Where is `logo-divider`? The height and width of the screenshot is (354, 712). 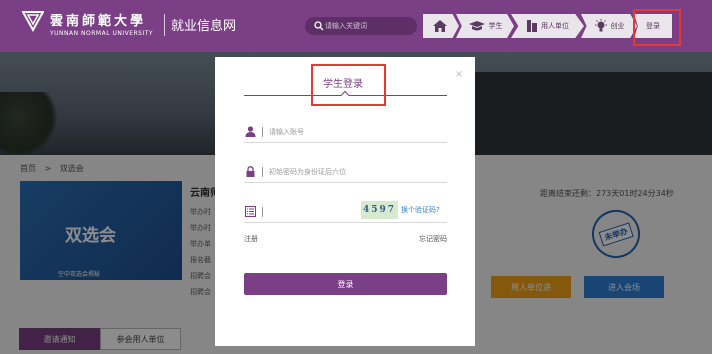
logo-divider is located at coordinates (164, 25).